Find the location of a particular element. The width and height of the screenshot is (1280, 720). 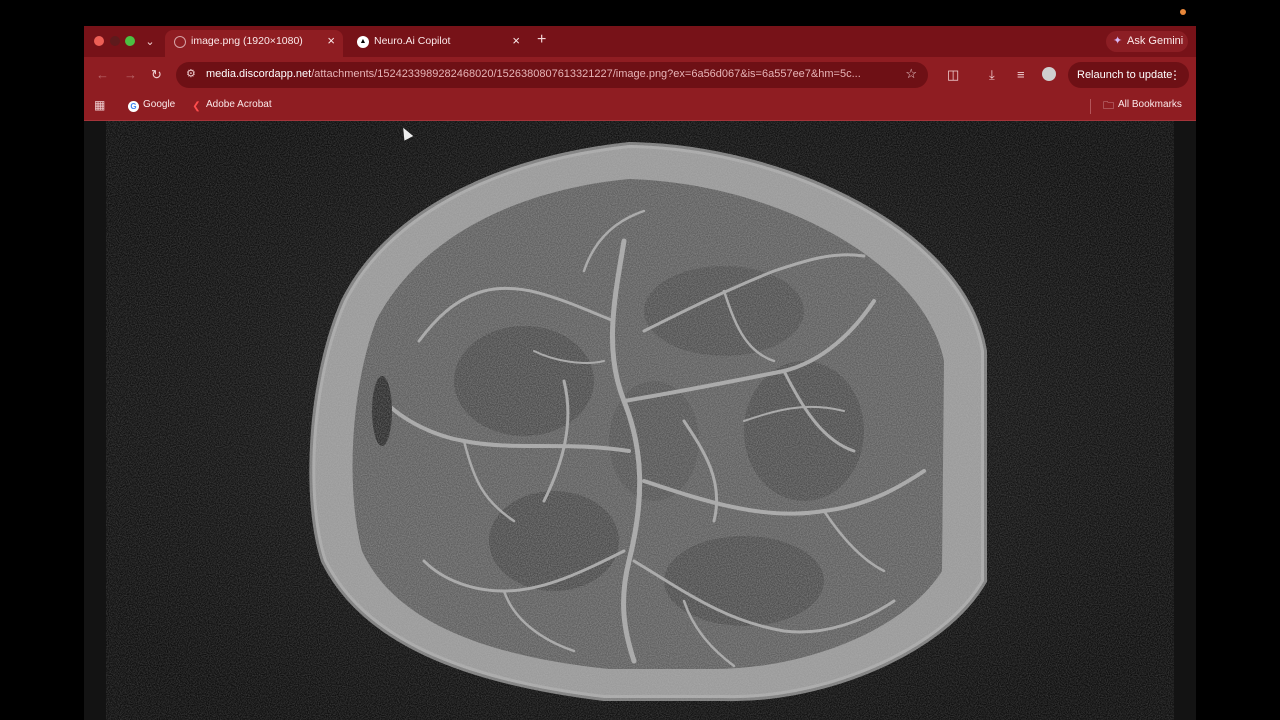

google-icon: G is located at coordinates (133, 106).